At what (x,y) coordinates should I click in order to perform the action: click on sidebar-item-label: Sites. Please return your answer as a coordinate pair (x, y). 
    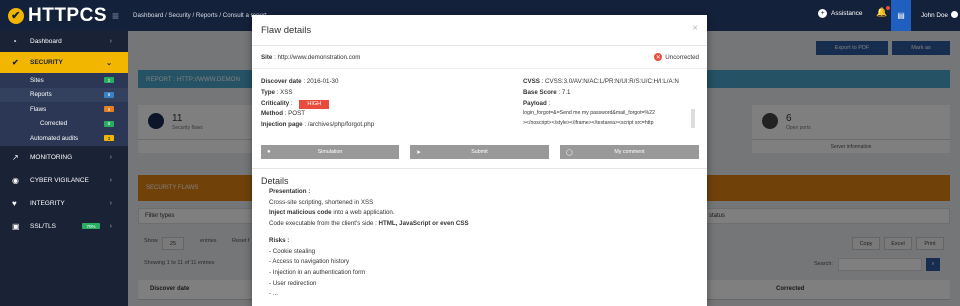
    Looking at the image, I should click on (37, 80).